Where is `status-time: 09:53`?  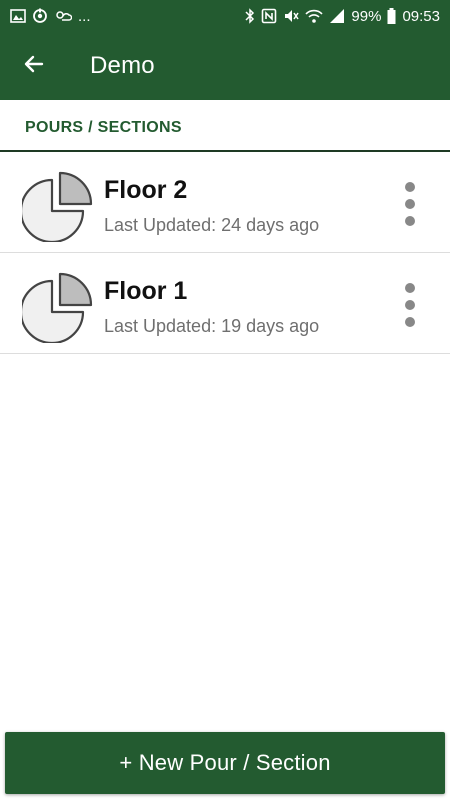 status-time: 09:53 is located at coordinates (421, 16).